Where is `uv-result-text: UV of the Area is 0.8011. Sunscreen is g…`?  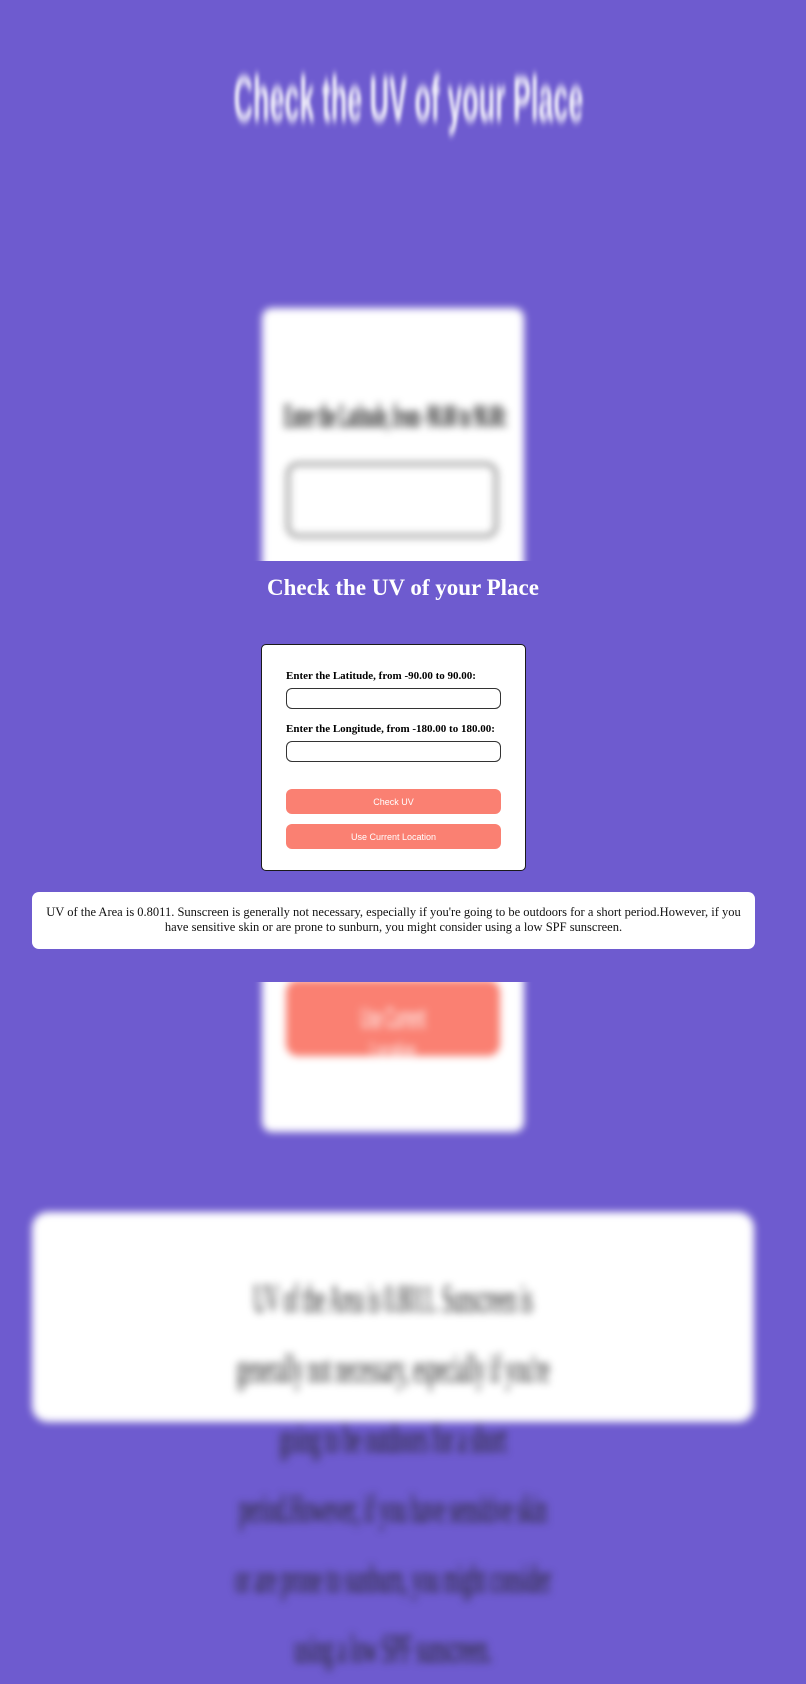
uv-result-text: UV of the Area is 0.8011. Sunscreen is g… is located at coordinates (393, 919).